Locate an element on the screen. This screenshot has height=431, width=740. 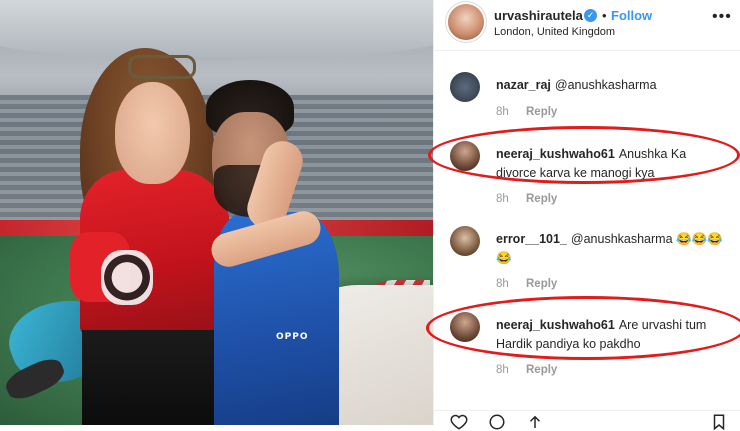
profile-avatar is located at coordinates (466, 22).